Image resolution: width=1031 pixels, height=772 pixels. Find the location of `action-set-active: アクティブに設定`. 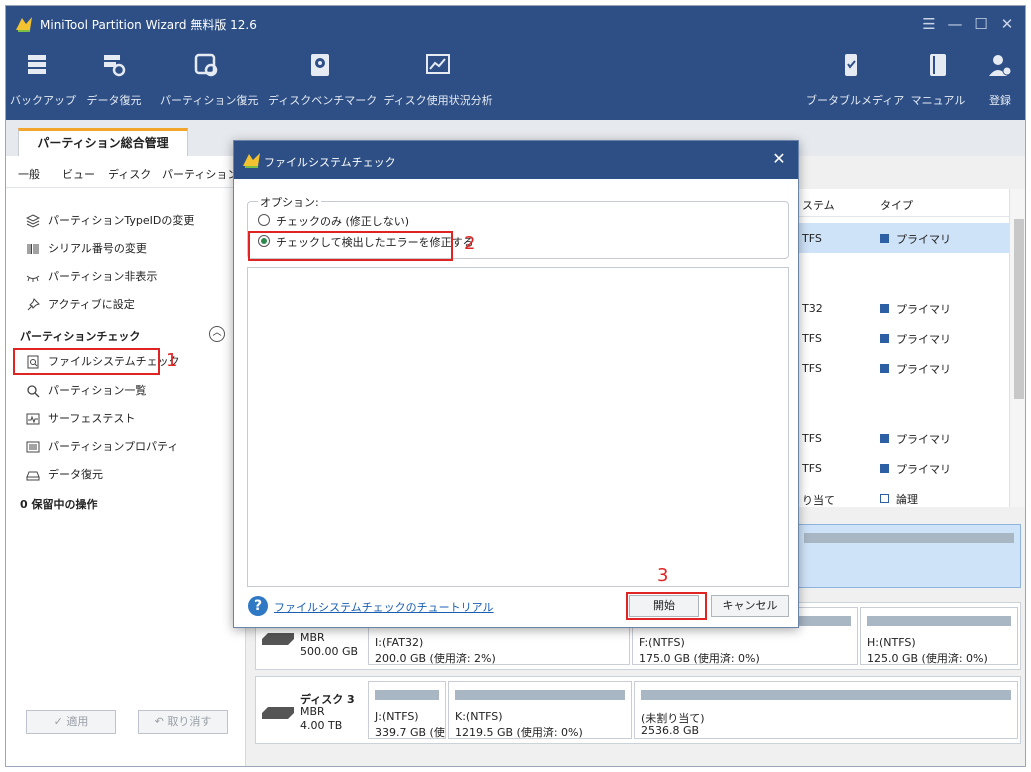

action-set-active: アクティブに設定 is located at coordinates (125, 305).